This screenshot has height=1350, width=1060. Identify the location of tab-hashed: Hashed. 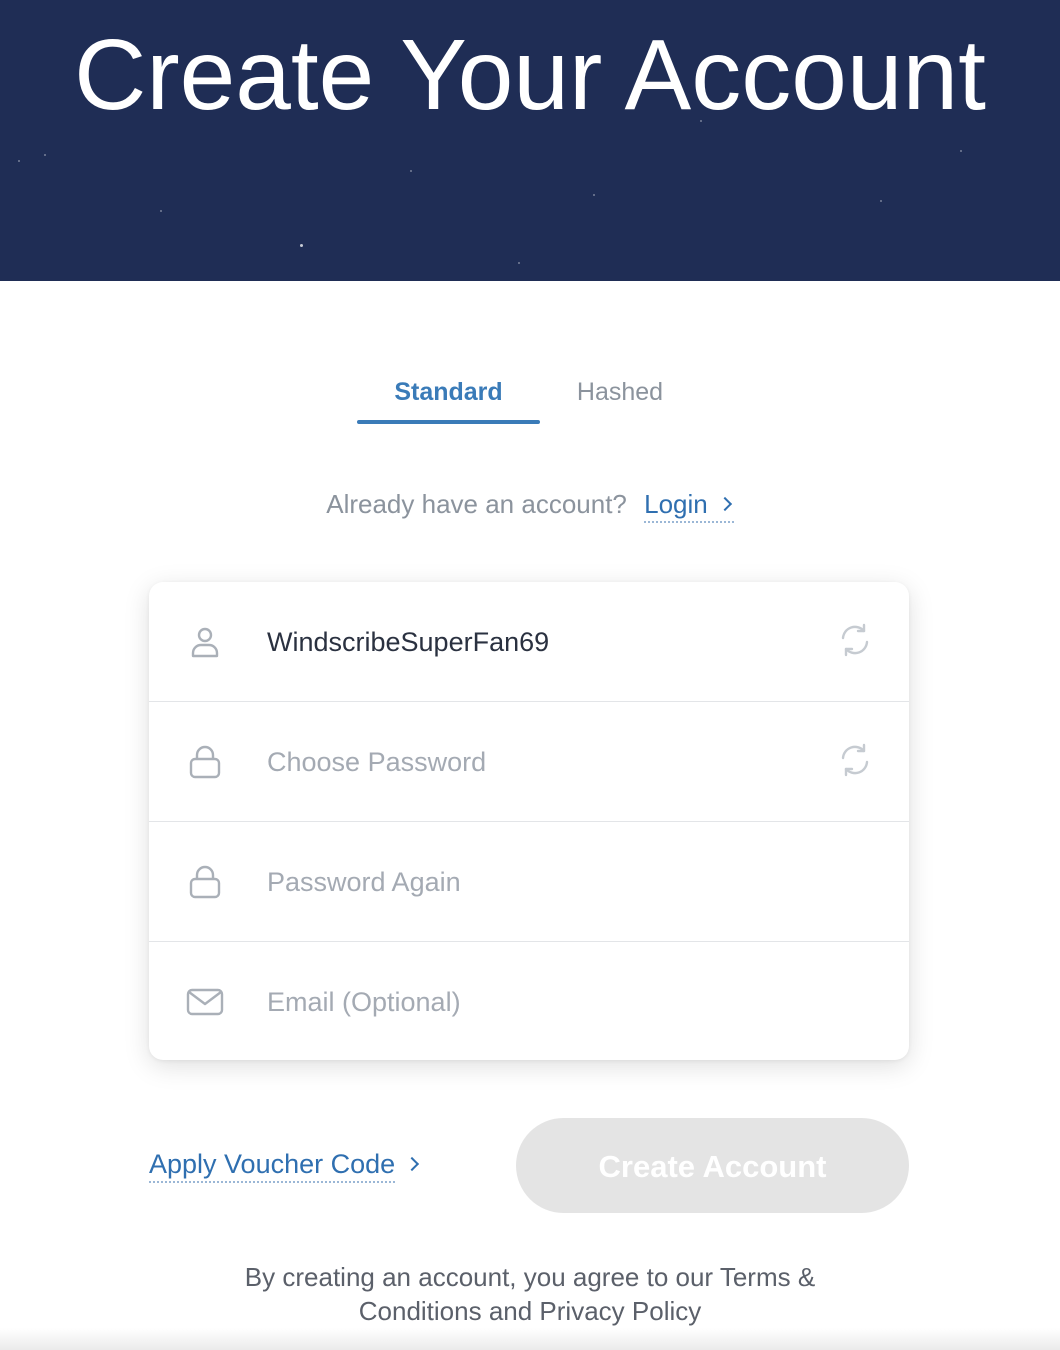
(620, 396).